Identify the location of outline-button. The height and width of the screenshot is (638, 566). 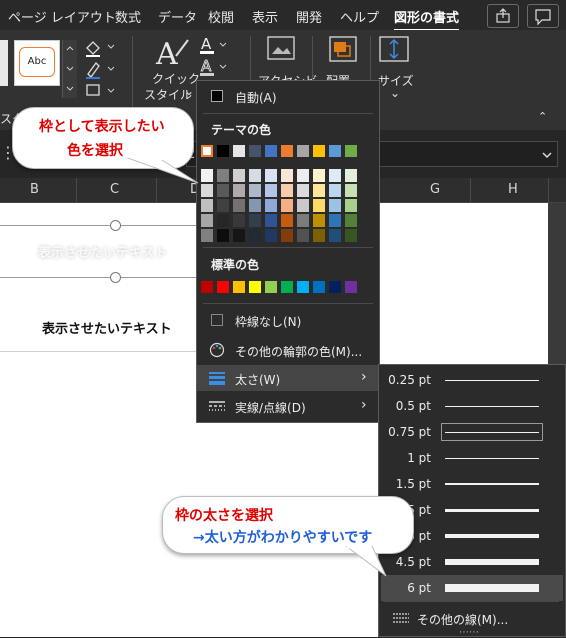
(102, 69).